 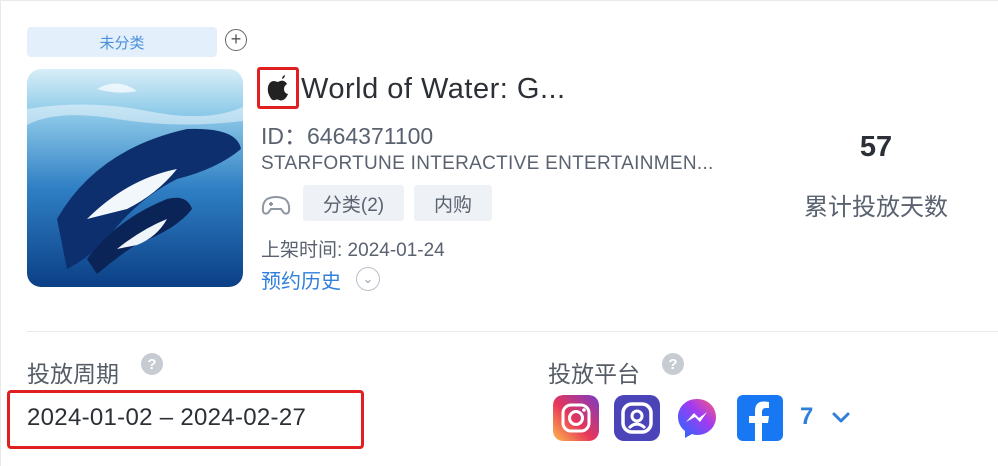 What do you see at coordinates (347, 136) in the screenshot?
I see `app-id: ID：6464371100` at bounding box center [347, 136].